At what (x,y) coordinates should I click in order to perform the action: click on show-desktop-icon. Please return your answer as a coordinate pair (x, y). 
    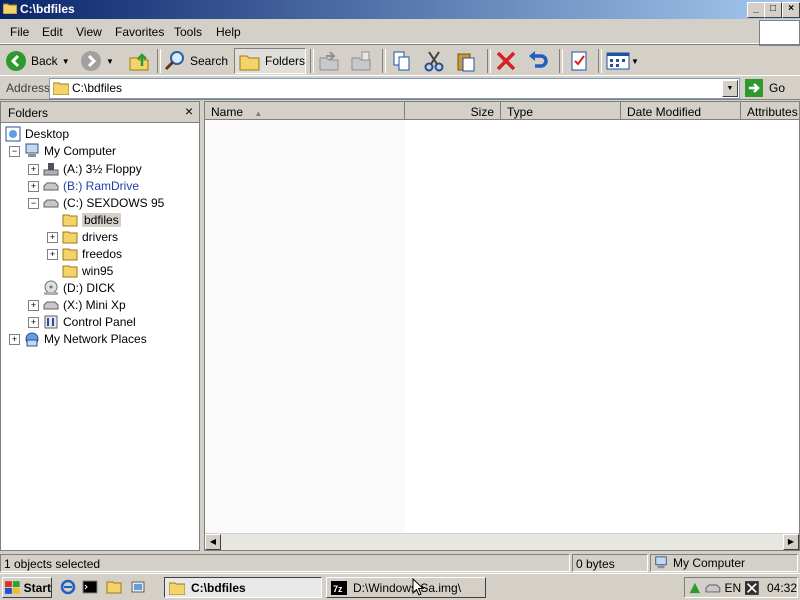
    Looking at the image, I should click on (138, 587).